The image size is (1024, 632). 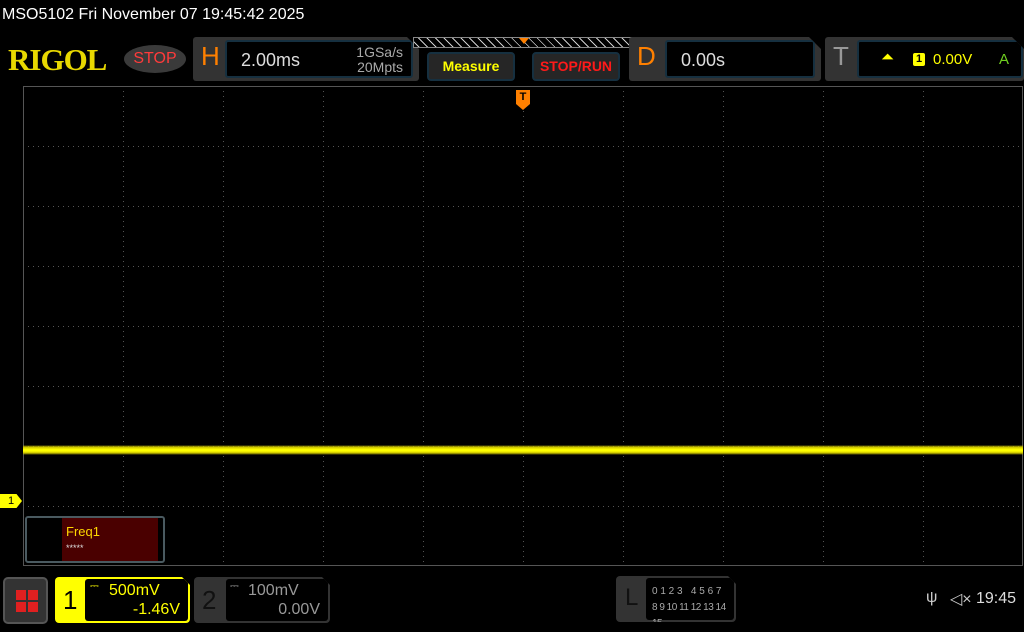 I want to click on logic-channels-row1: 0 1 2 3 4 5 6 7, so click(x=687, y=591).